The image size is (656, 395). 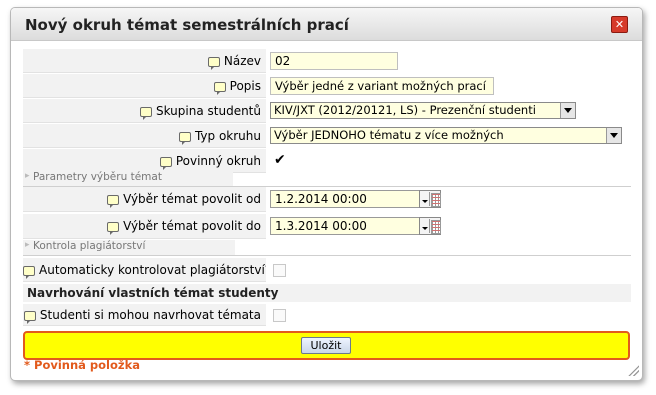 What do you see at coordinates (327, 248) in the screenshot?
I see `section-kontrola: Kontrola plagiátorství` at bounding box center [327, 248].